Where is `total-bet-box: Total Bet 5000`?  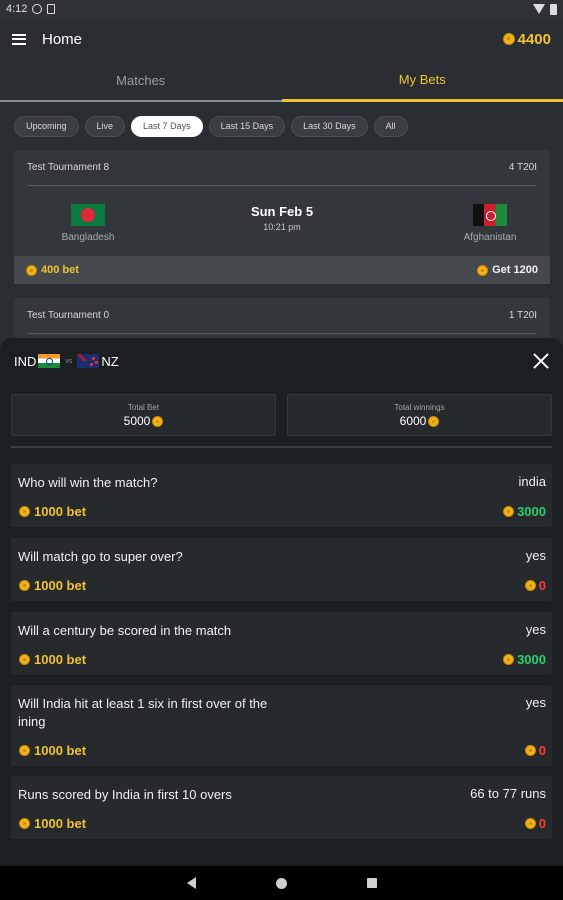 total-bet-box: Total Bet 5000 is located at coordinates (143, 415).